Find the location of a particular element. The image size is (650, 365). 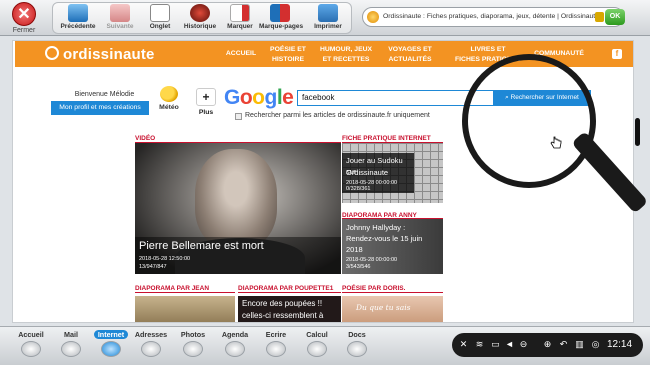

clock: 12:14 is located at coordinates (620, 344).